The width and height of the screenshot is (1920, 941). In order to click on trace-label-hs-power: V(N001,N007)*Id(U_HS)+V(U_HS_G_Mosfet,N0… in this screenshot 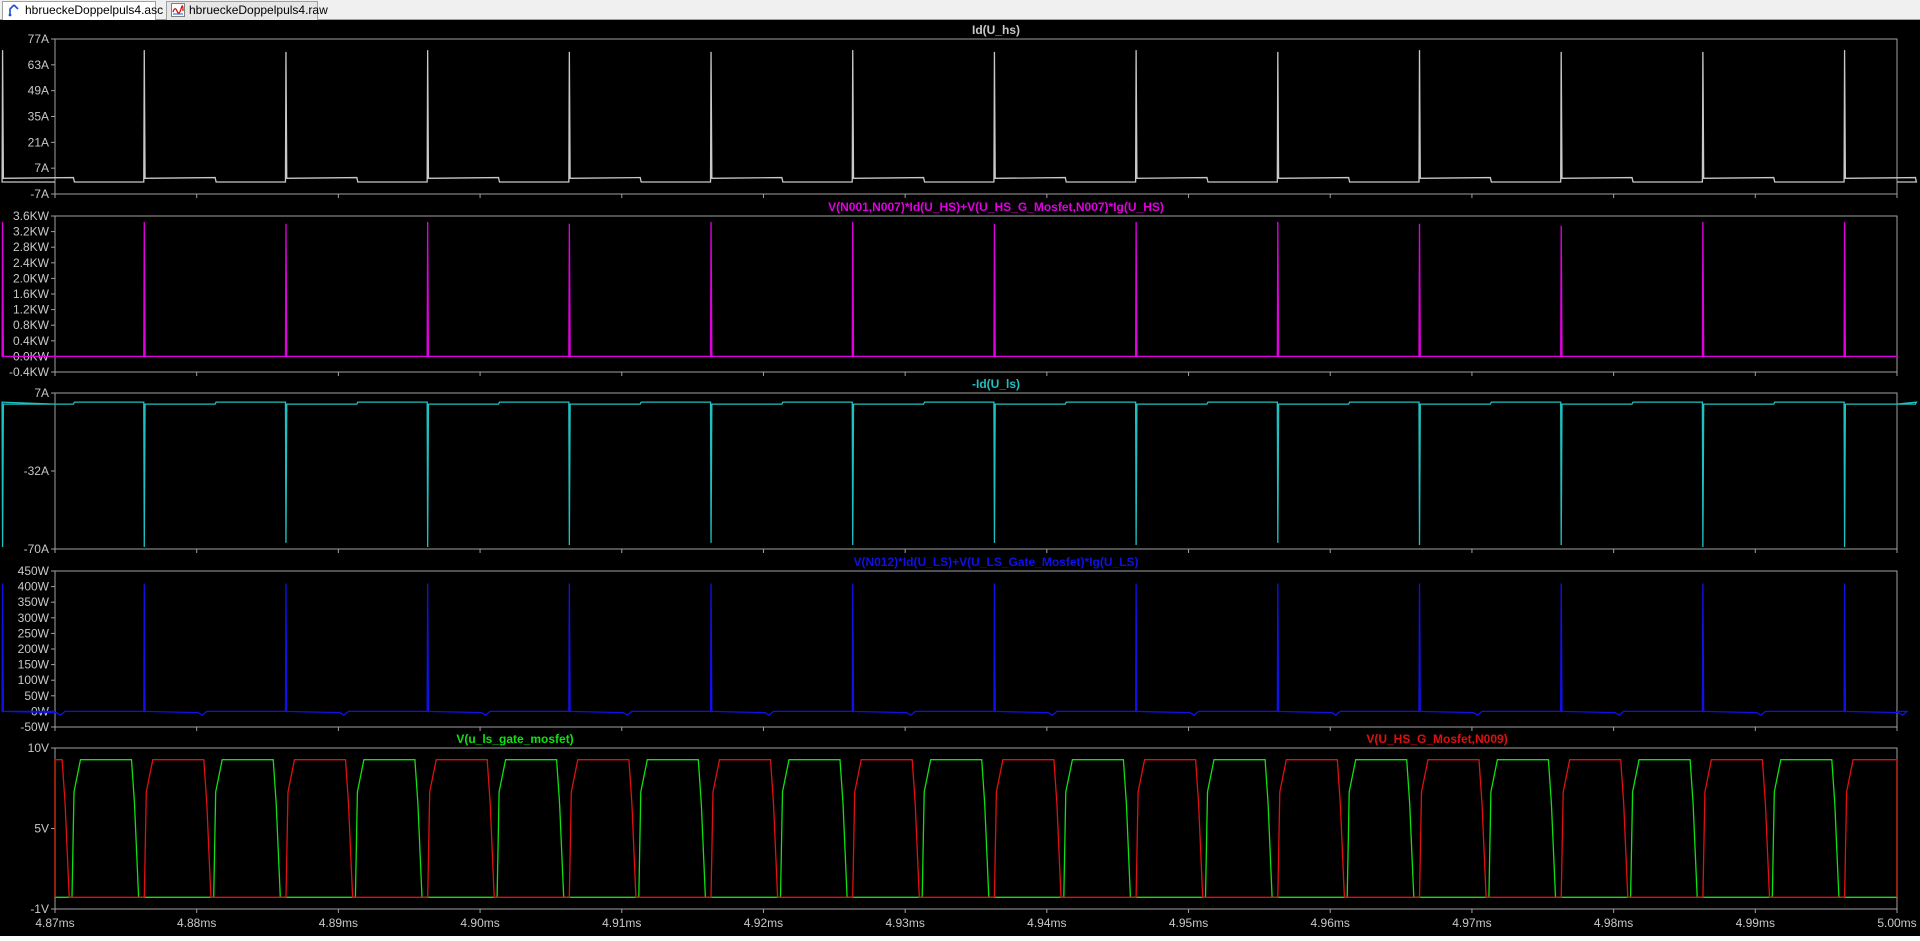, I will do `click(996, 207)`.